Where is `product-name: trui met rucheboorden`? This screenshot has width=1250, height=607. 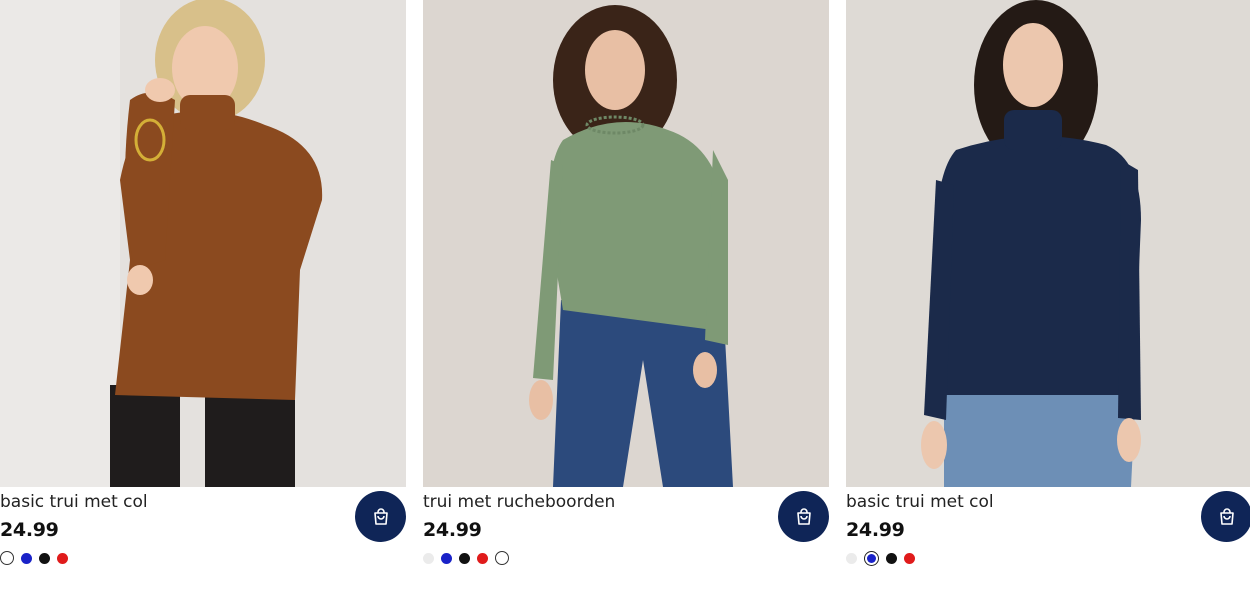 product-name: trui met rucheboorden is located at coordinates (519, 502).